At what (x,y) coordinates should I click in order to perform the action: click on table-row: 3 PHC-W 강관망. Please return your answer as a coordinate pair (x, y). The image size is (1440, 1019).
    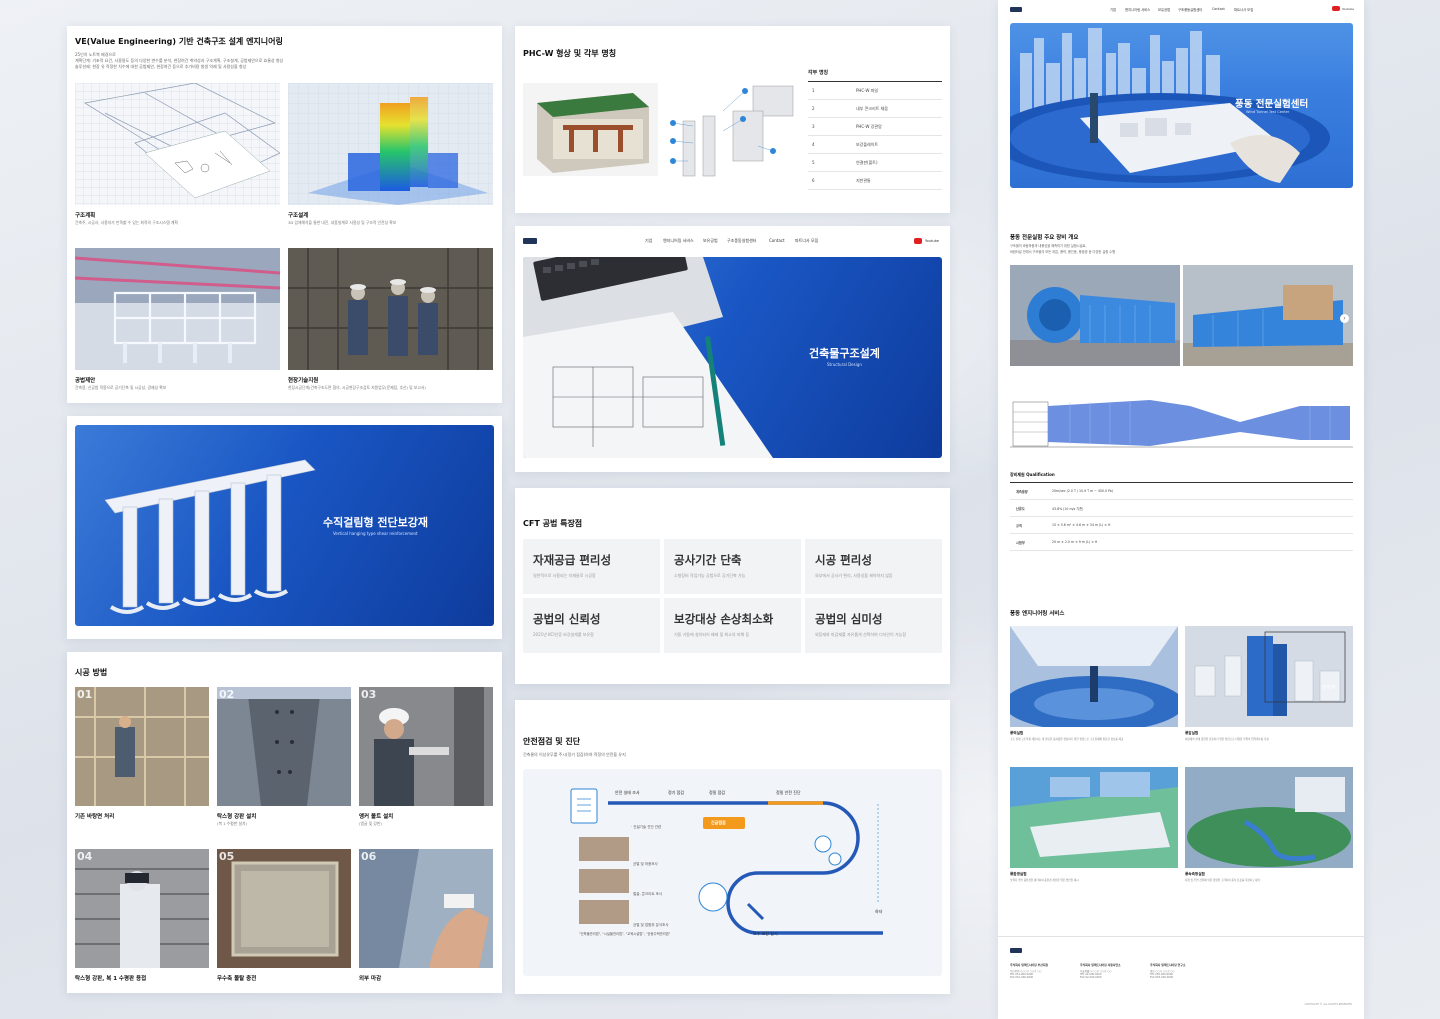
    Looking at the image, I should click on (875, 127).